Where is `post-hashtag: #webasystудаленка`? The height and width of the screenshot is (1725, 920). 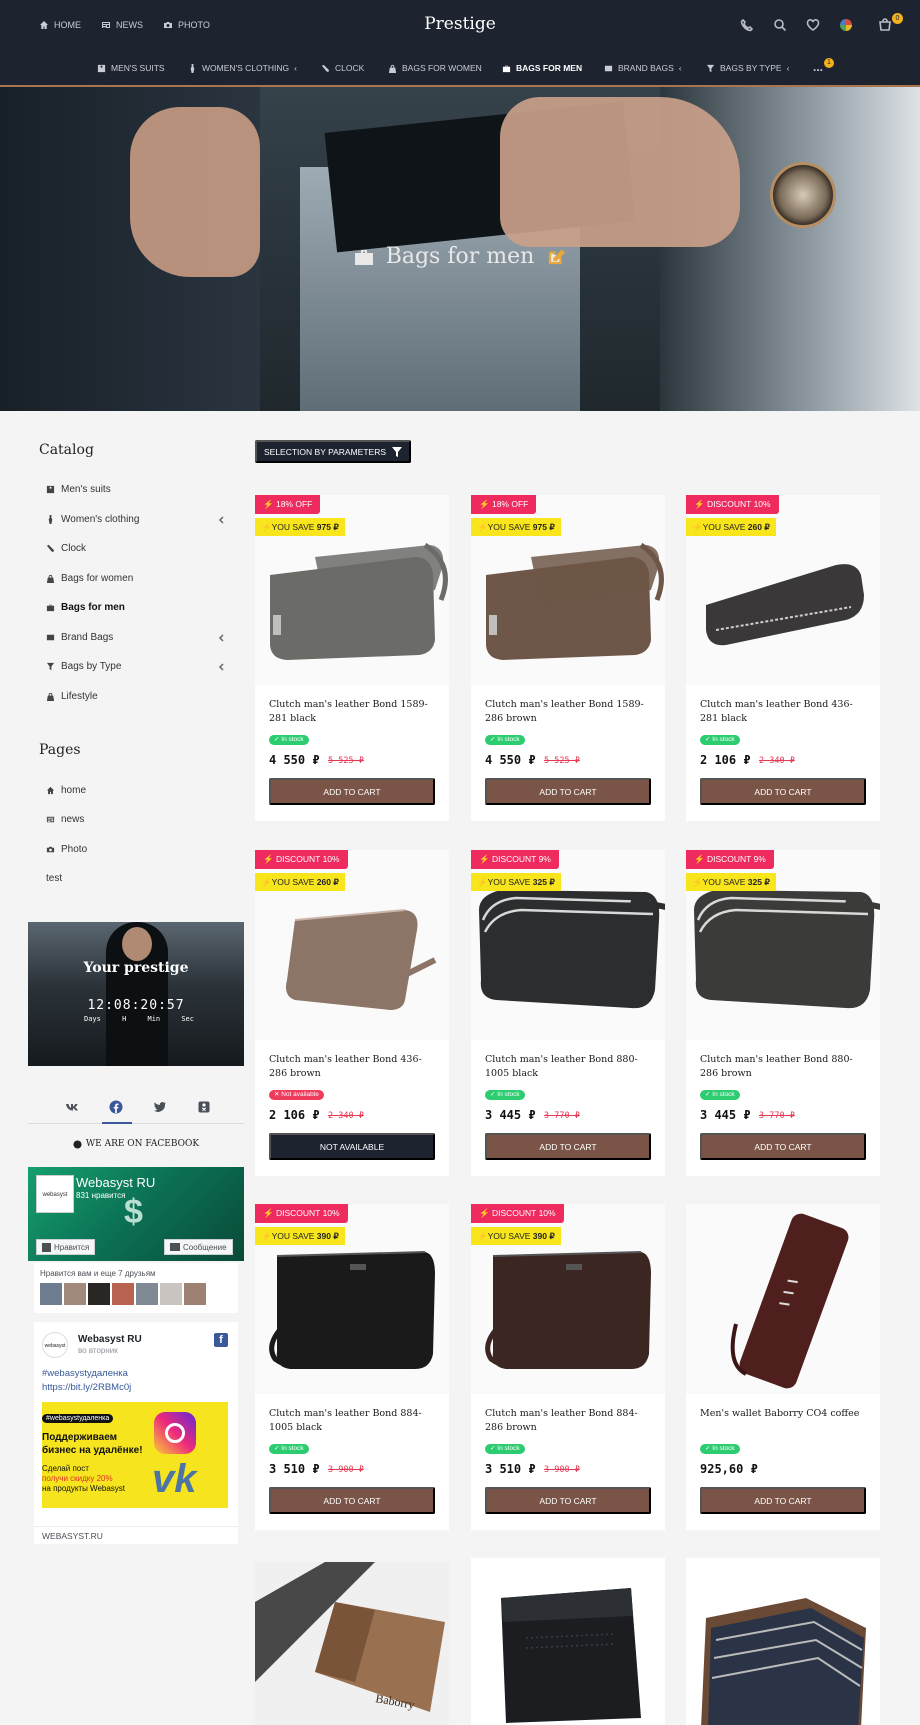 post-hashtag: #webasystудаленка is located at coordinates (85, 1373).